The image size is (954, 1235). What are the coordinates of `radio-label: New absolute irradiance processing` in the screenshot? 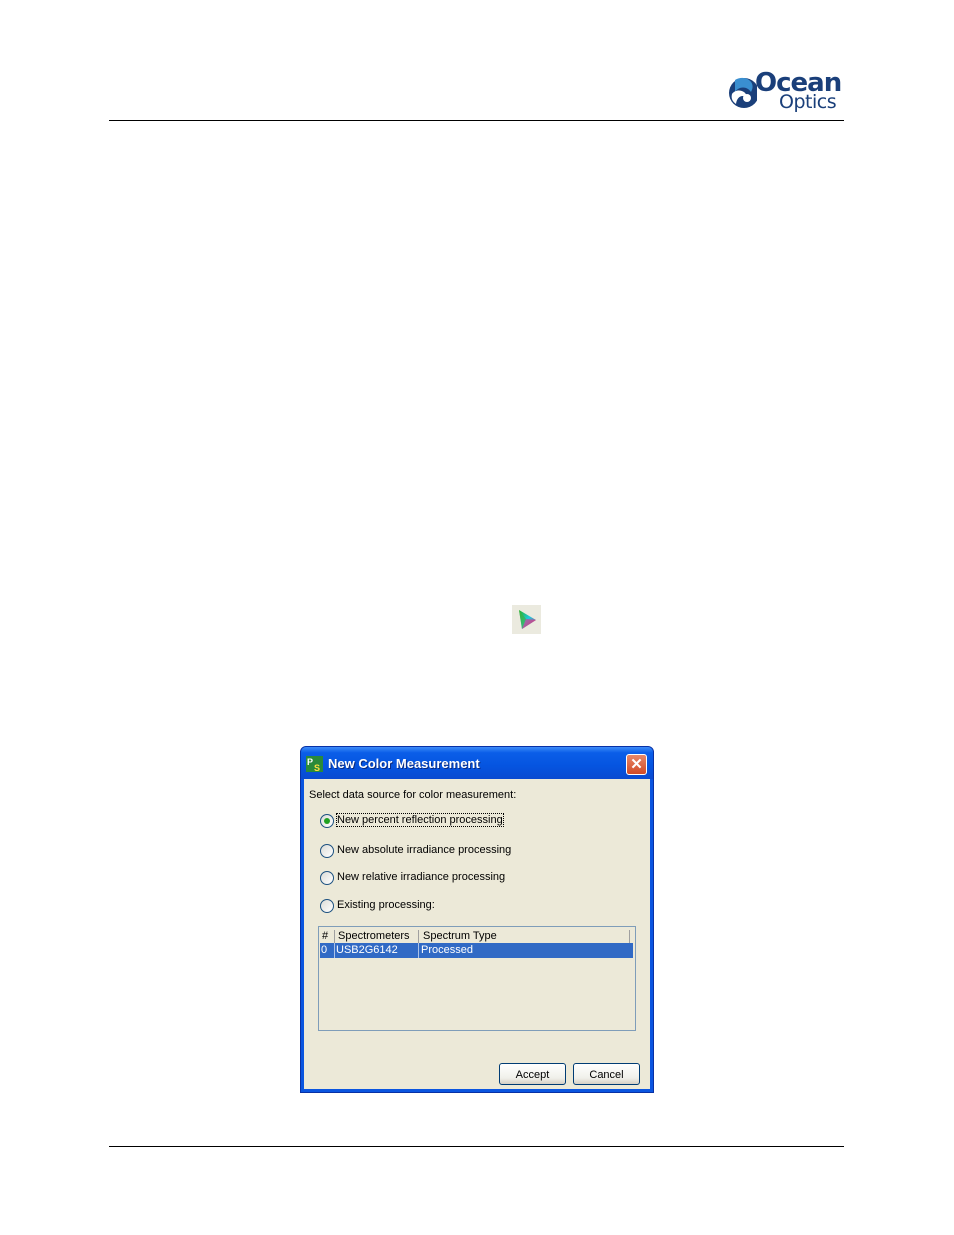 It's located at (424, 850).